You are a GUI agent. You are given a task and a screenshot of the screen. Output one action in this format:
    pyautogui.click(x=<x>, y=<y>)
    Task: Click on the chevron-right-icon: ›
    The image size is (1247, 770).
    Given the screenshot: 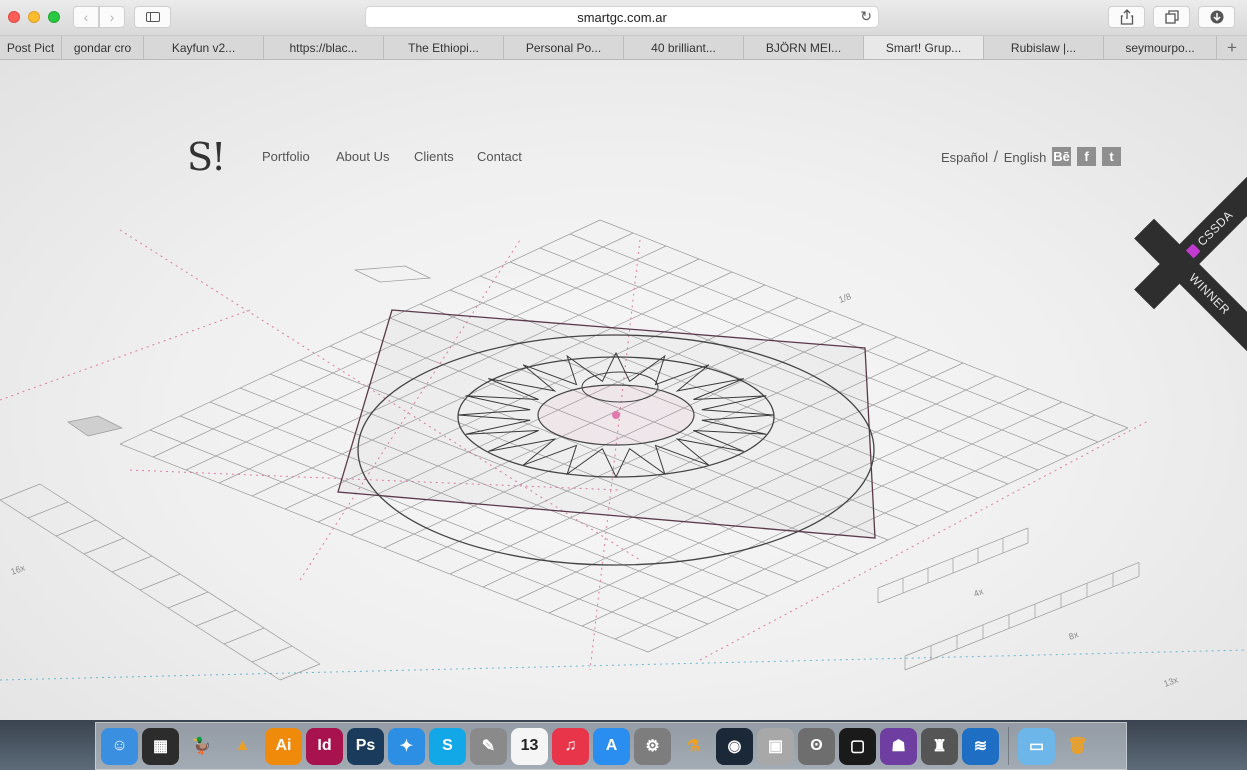 What is the action you would take?
    pyautogui.click(x=112, y=17)
    